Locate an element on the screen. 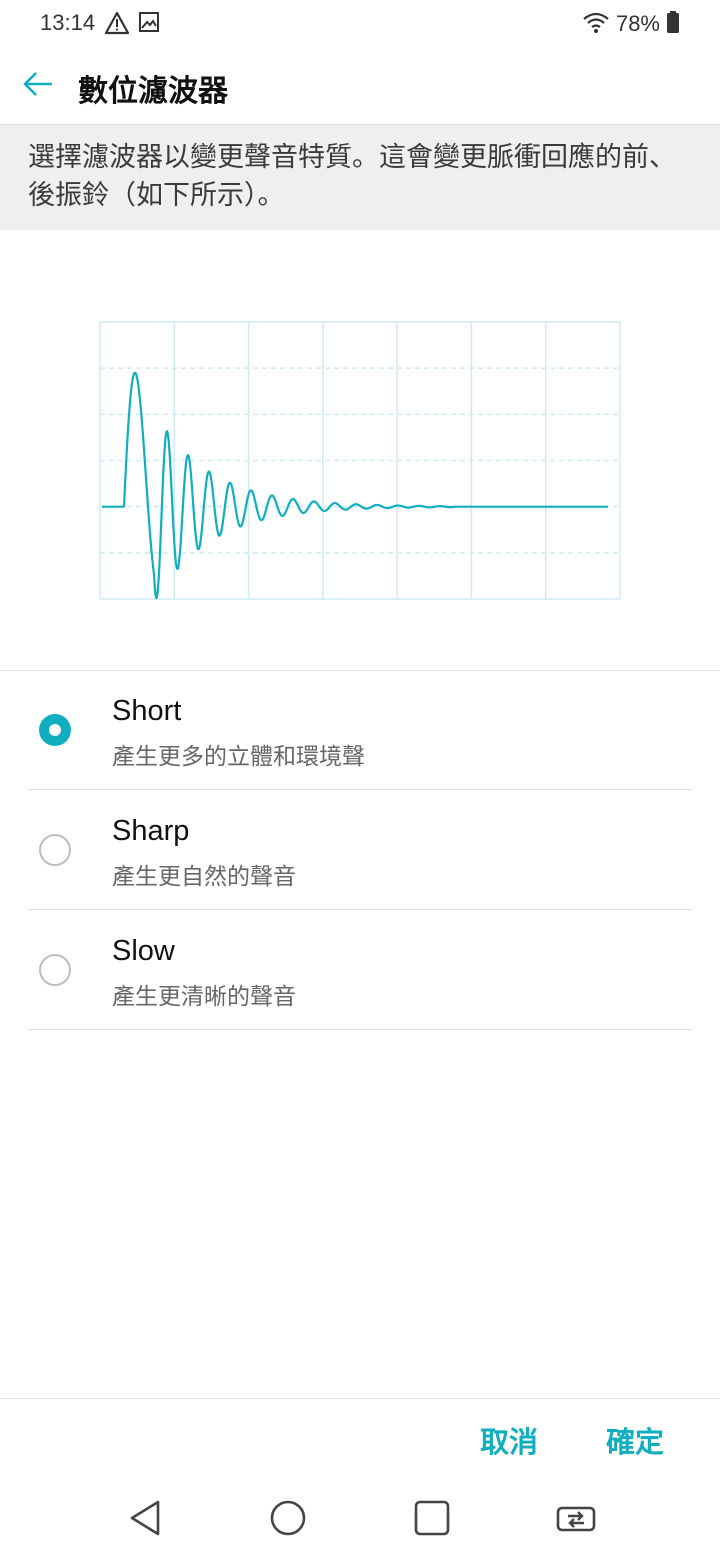 The width and height of the screenshot is (720, 1560). back-button is located at coordinates (38, 86).